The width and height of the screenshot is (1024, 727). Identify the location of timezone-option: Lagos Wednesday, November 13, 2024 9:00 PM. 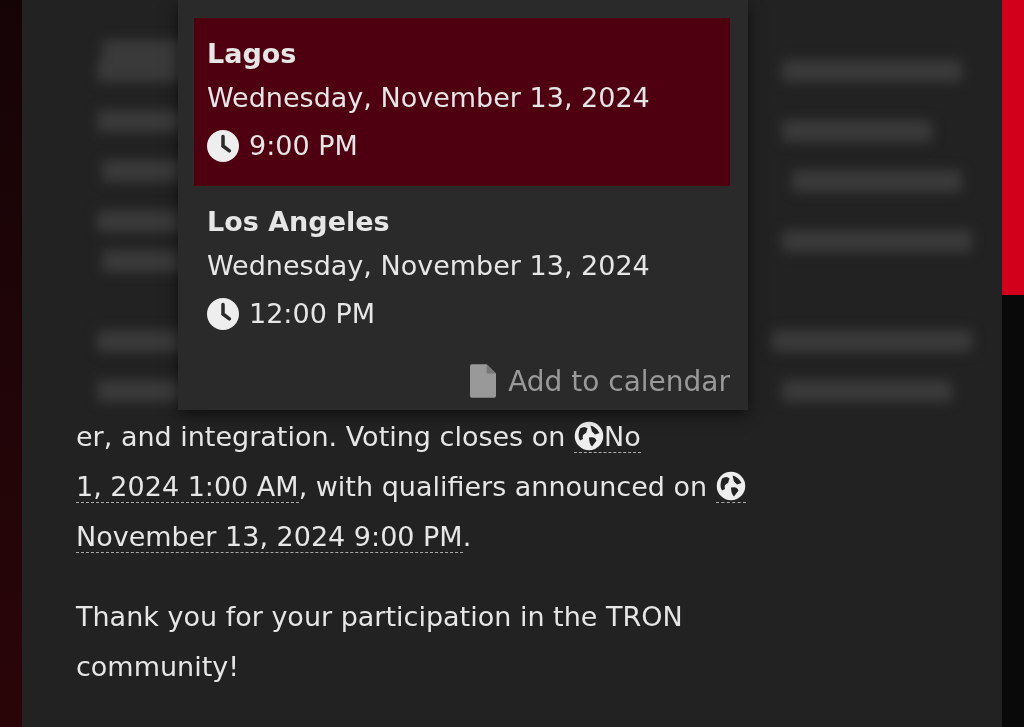
(462, 102).